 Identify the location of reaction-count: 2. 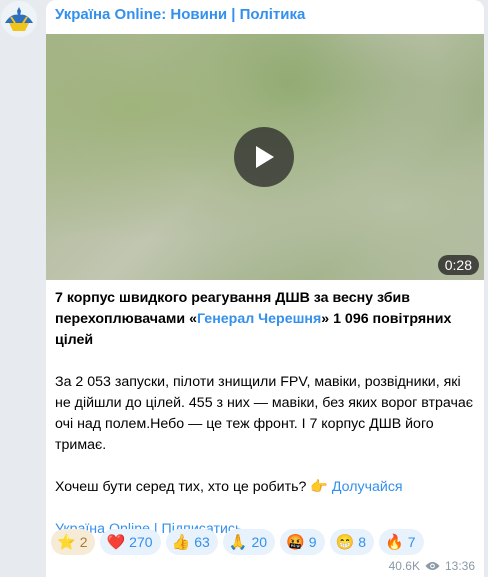
(83, 542).